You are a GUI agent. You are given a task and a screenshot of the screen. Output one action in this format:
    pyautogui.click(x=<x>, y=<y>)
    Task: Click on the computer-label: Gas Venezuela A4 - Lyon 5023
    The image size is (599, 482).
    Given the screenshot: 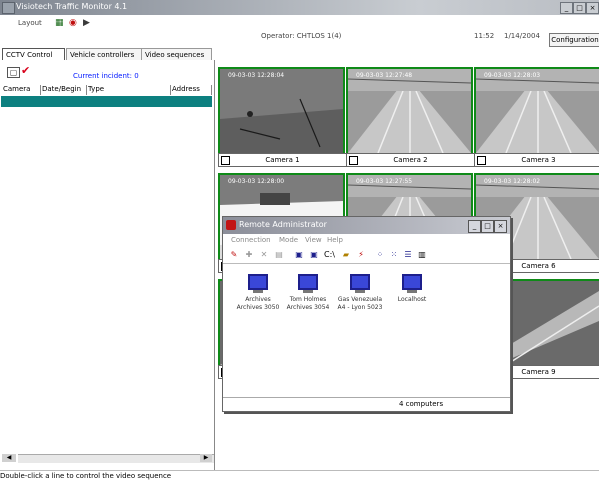 What is the action you would take?
    pyautogui.click(x=360, y=303)
    